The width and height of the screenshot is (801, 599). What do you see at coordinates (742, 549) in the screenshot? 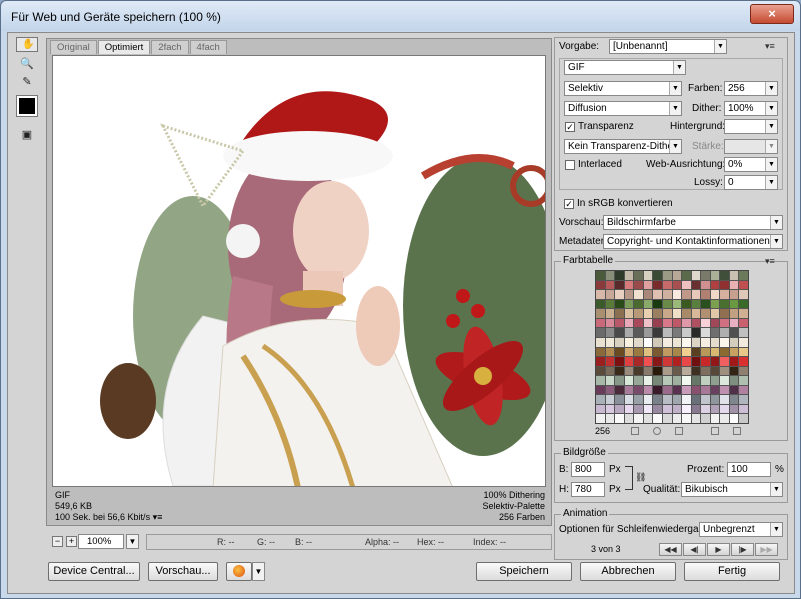
I see `next-frame-button: |▶` at bounding box center [742, 549].